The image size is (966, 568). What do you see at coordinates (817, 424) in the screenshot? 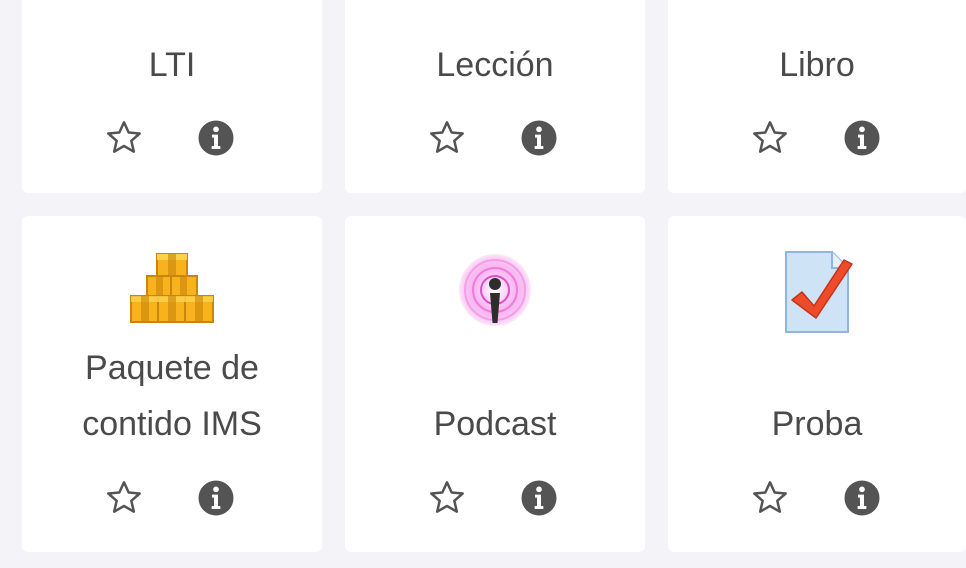
I see `module-name: Proba` at bounding box center [817, 424].